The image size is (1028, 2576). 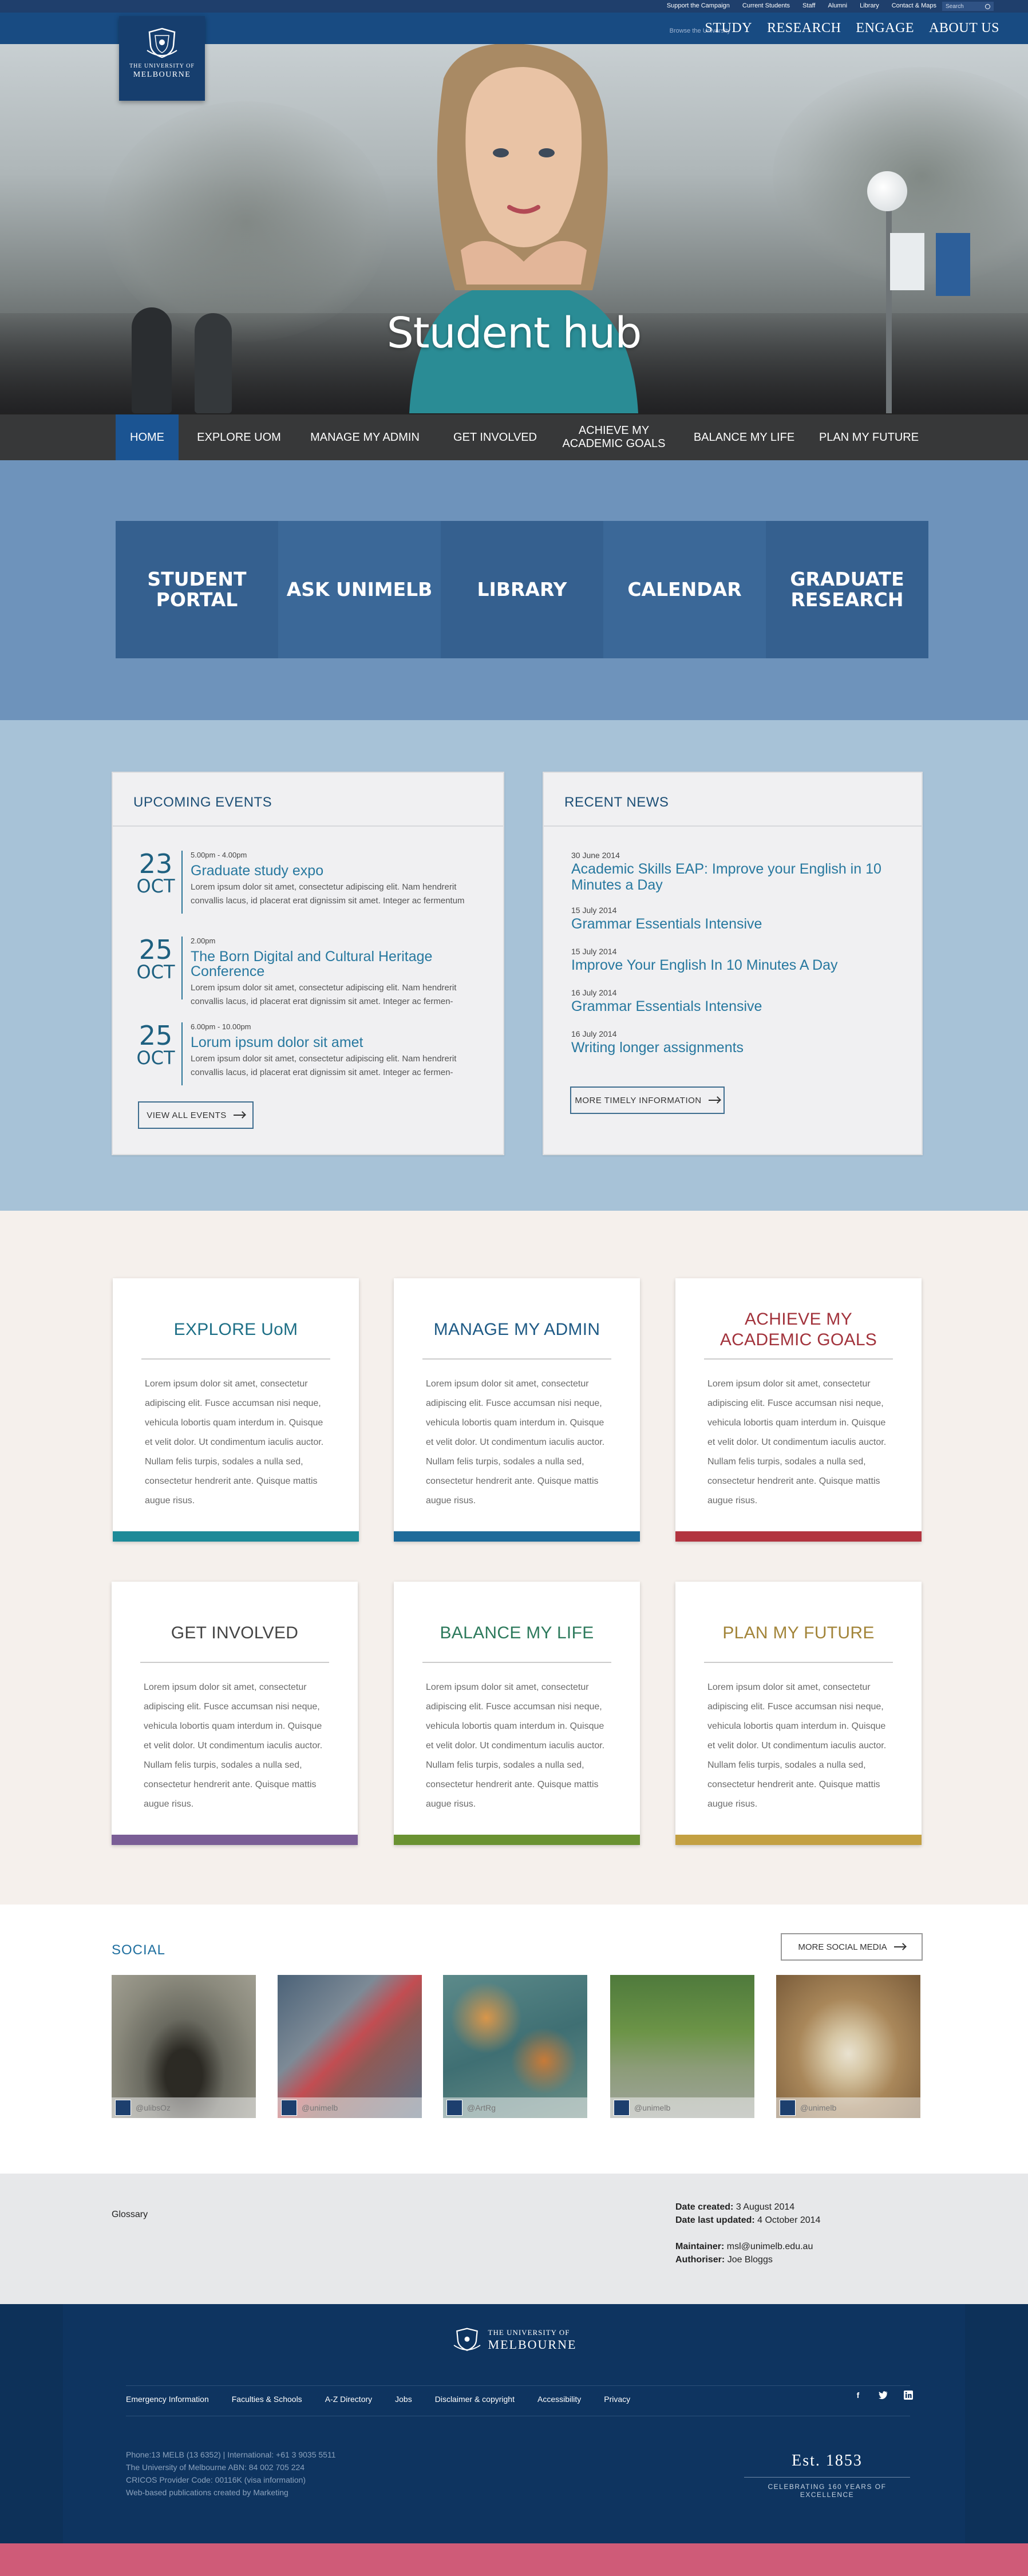 I want to click on tile-ask-unimelb: ASK UNIMELB, so click(x=359, y=589).